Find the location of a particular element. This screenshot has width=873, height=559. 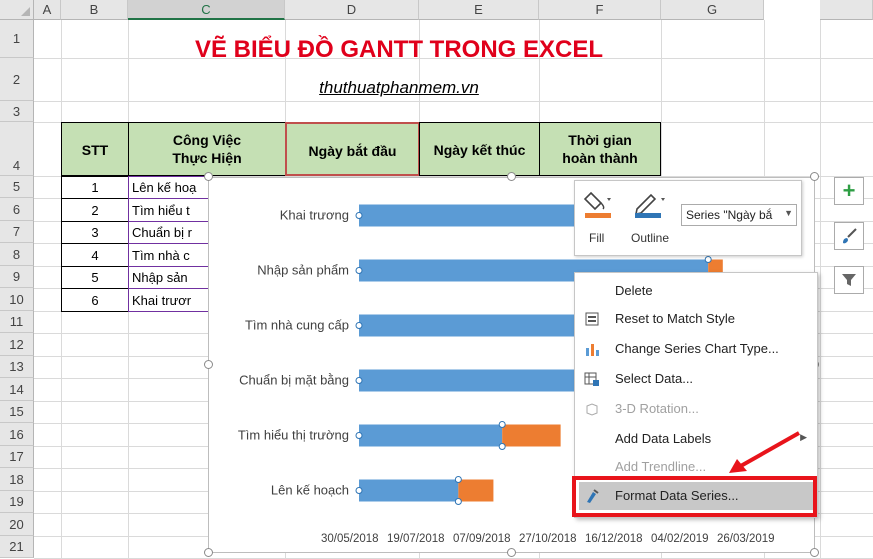

highlight-box is located at coordinates (694, 496).